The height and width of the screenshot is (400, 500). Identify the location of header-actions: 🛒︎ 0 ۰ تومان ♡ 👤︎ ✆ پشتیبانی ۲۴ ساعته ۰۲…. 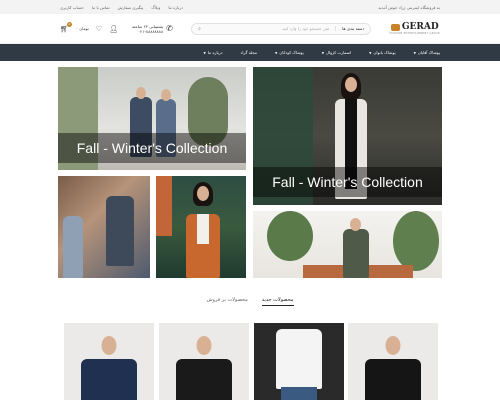
(116, 27).